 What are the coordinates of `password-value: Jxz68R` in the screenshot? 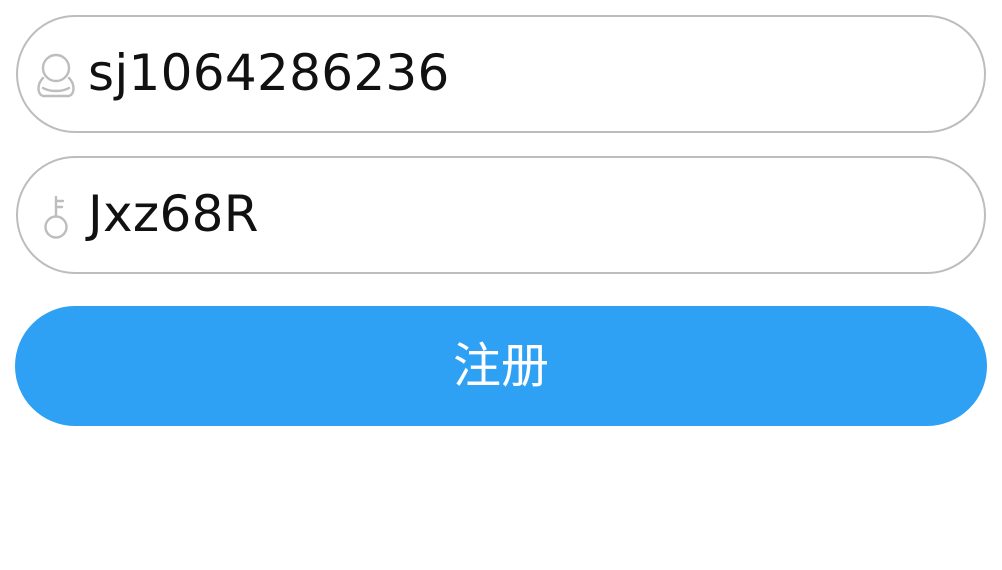 It's located at (173, 214).